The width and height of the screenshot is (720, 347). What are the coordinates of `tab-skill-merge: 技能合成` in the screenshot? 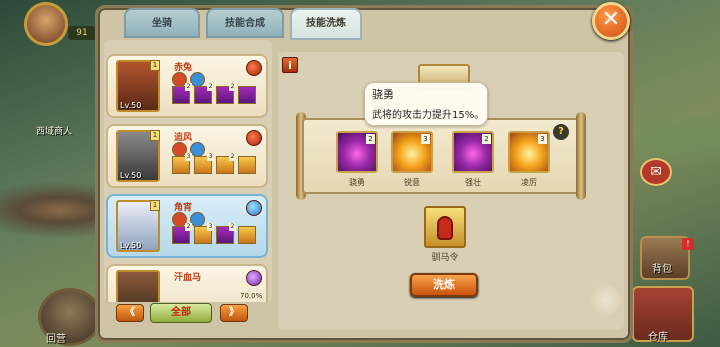 It's located at (245, 23).